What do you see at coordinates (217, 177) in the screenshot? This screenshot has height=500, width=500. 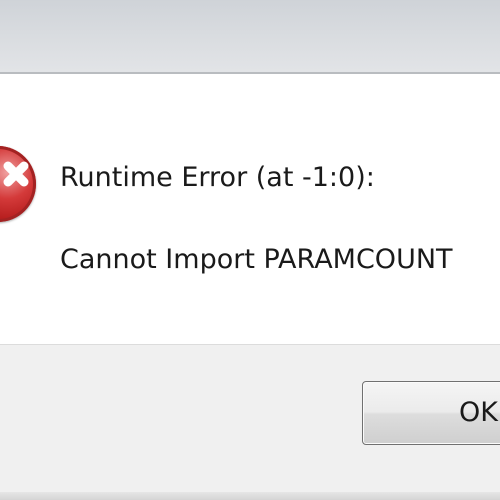 I see `error-title: Runtime Error (at -1:0):` at bounding box center [217, 177].